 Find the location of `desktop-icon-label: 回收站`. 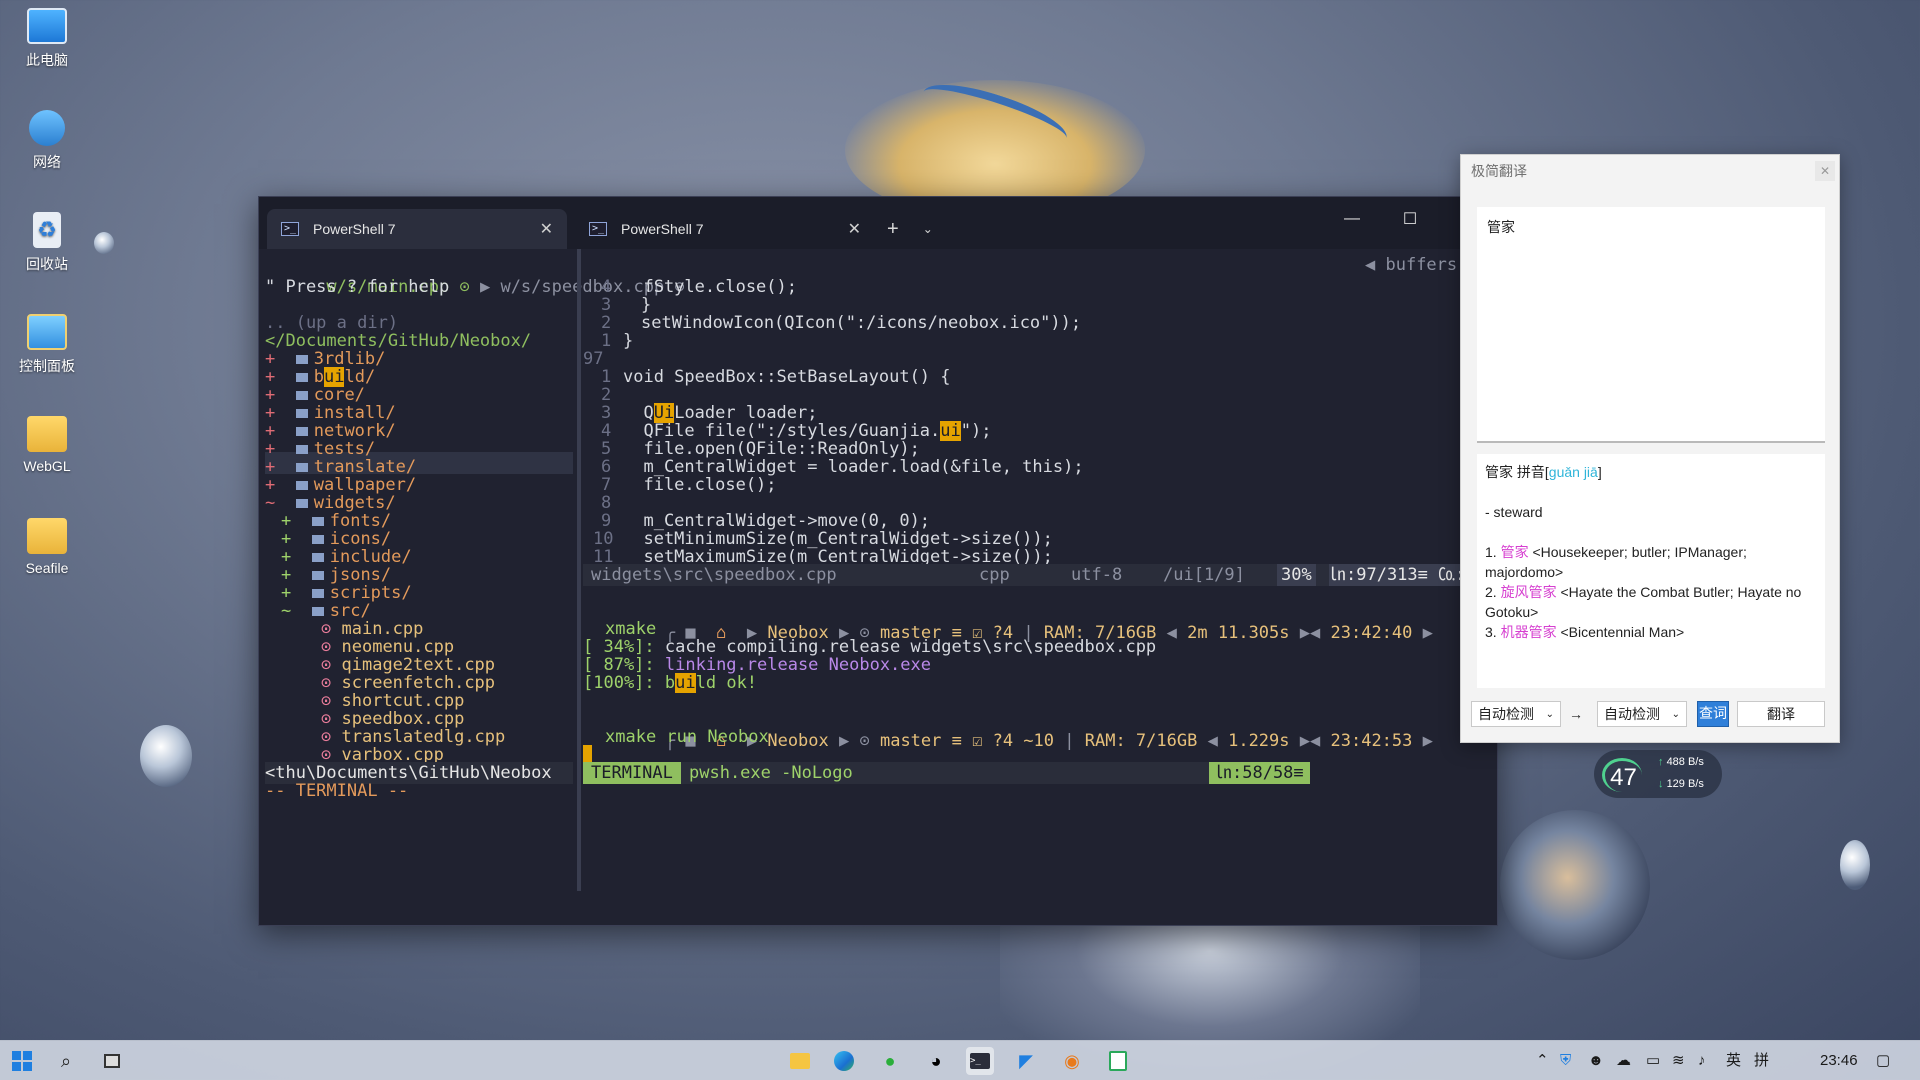

desktop-icon-label: 回收站 is located at coordinates (47, 264).